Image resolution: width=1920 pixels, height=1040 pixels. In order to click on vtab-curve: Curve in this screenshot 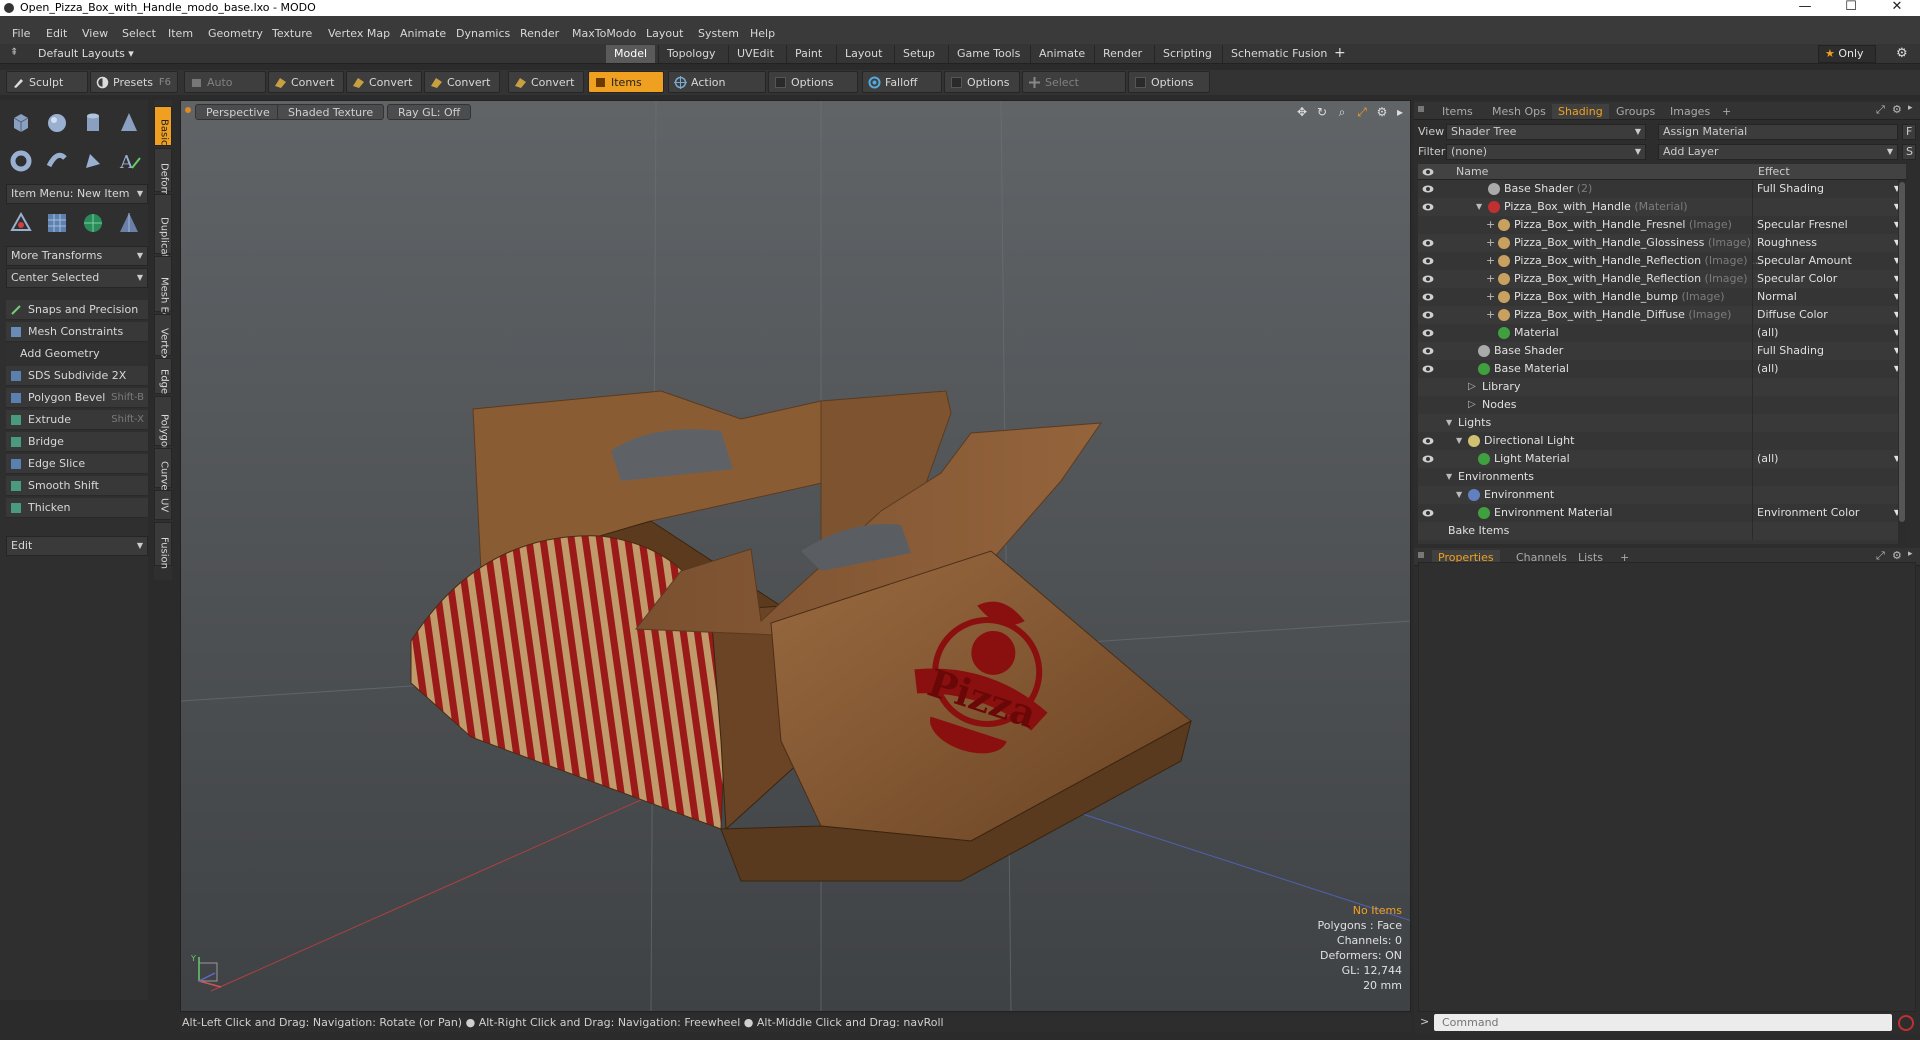, I will do `click(163, 469)`.